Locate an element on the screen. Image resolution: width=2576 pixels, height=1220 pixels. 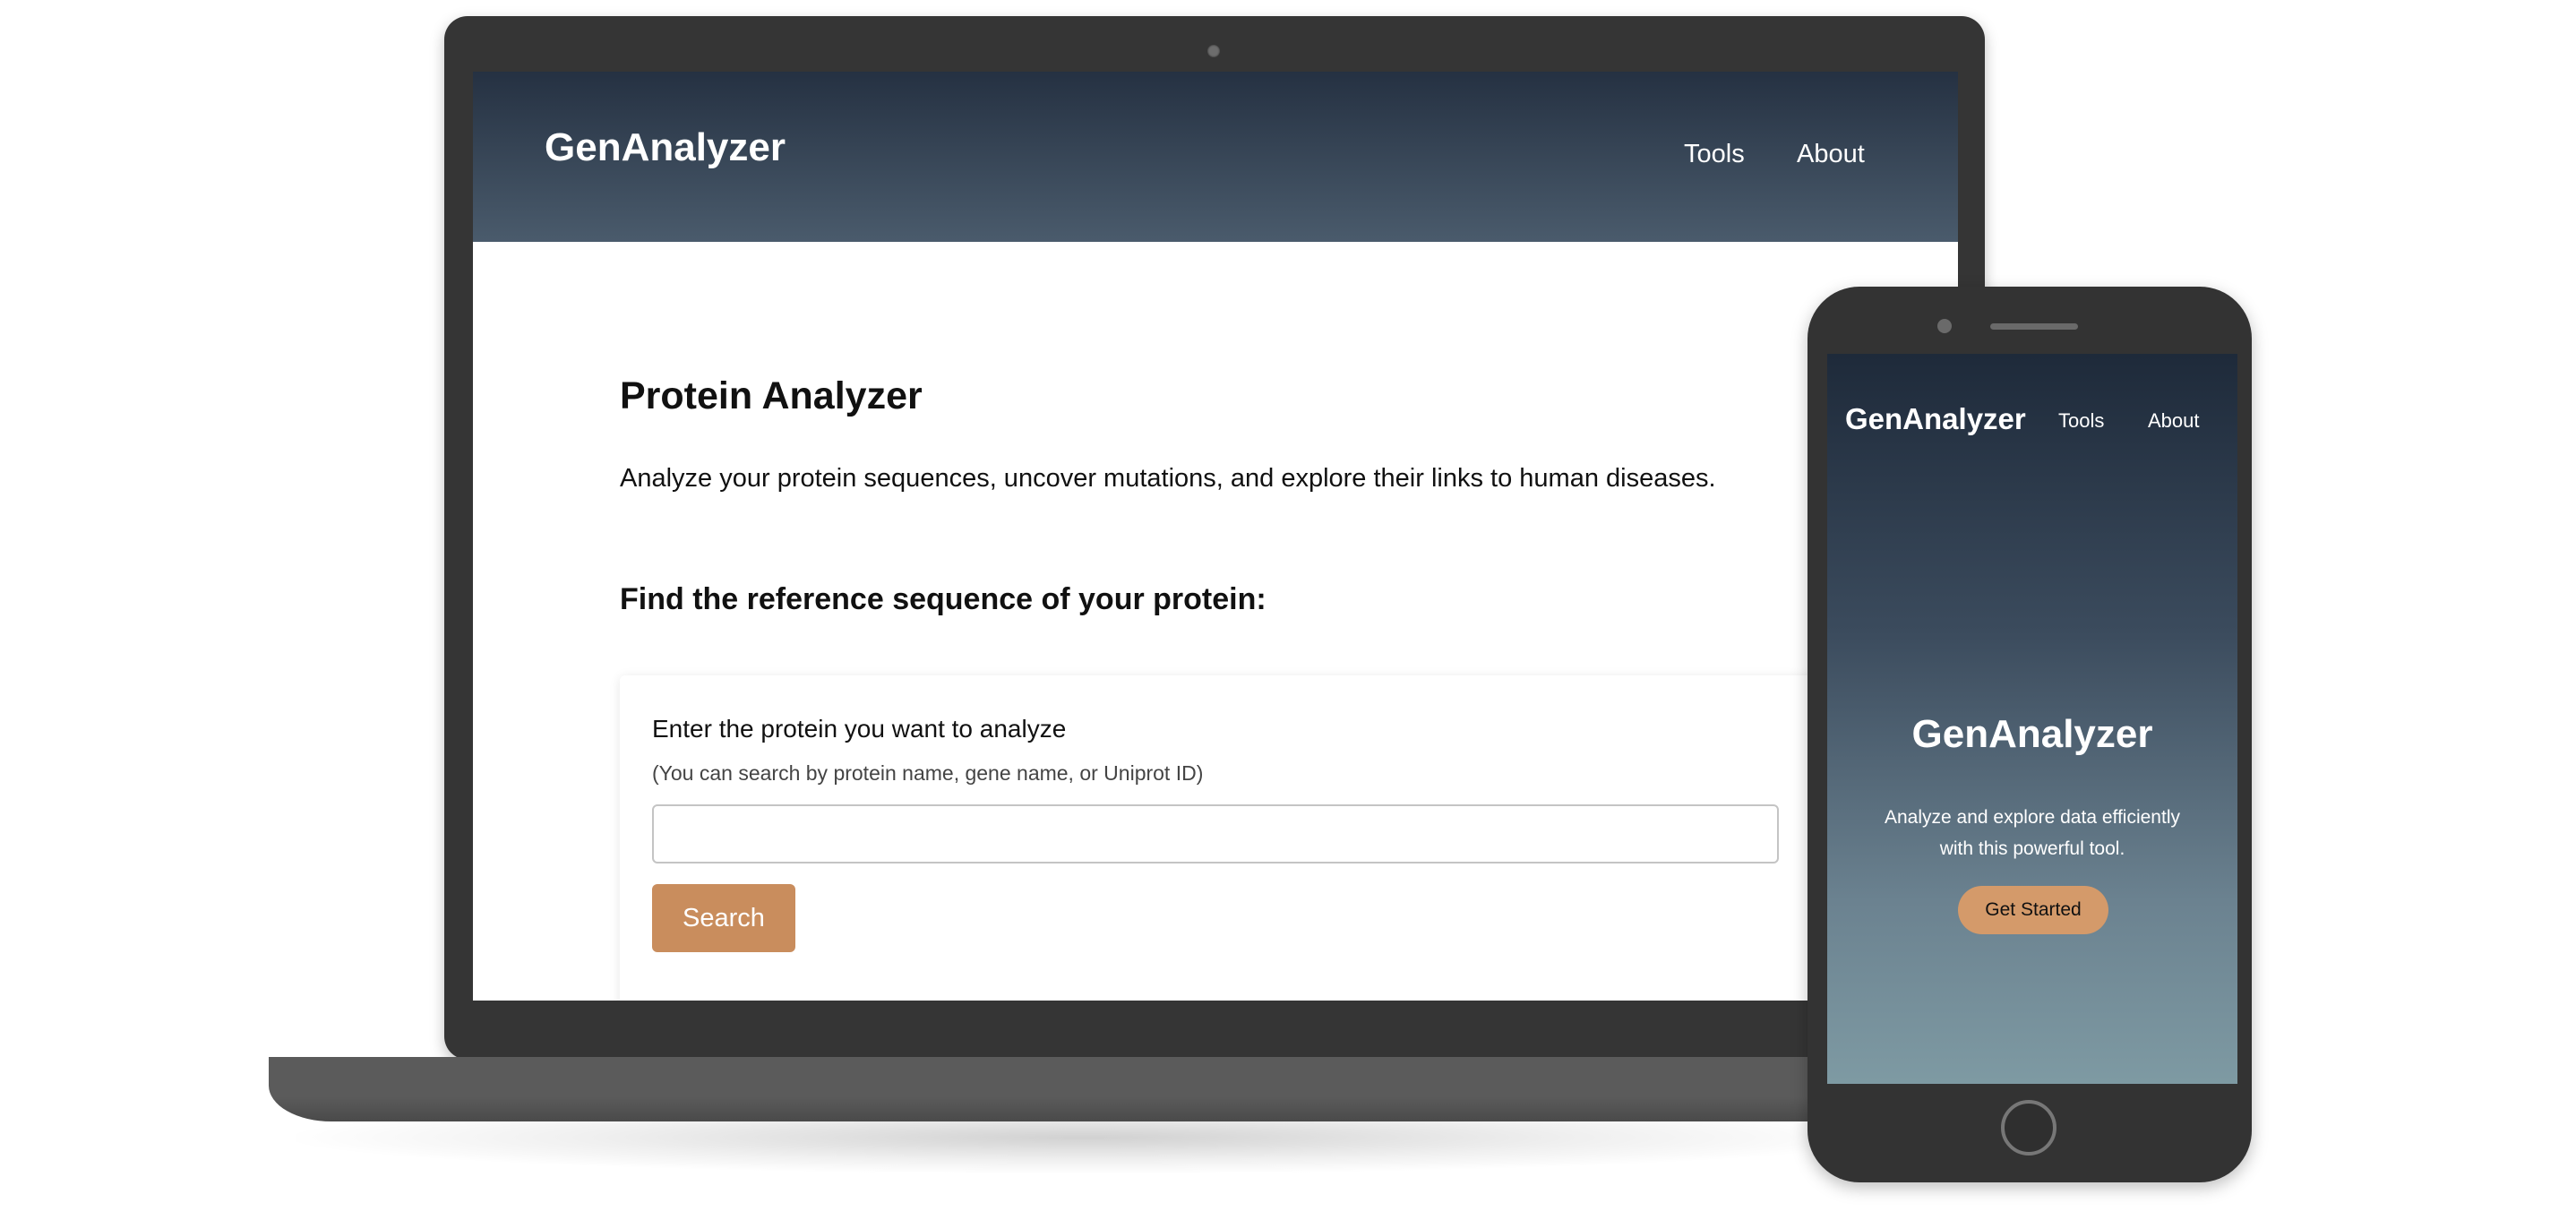
laptop-site-header: GenAnalyzer Tools About is located at coordinates (1215, 157).